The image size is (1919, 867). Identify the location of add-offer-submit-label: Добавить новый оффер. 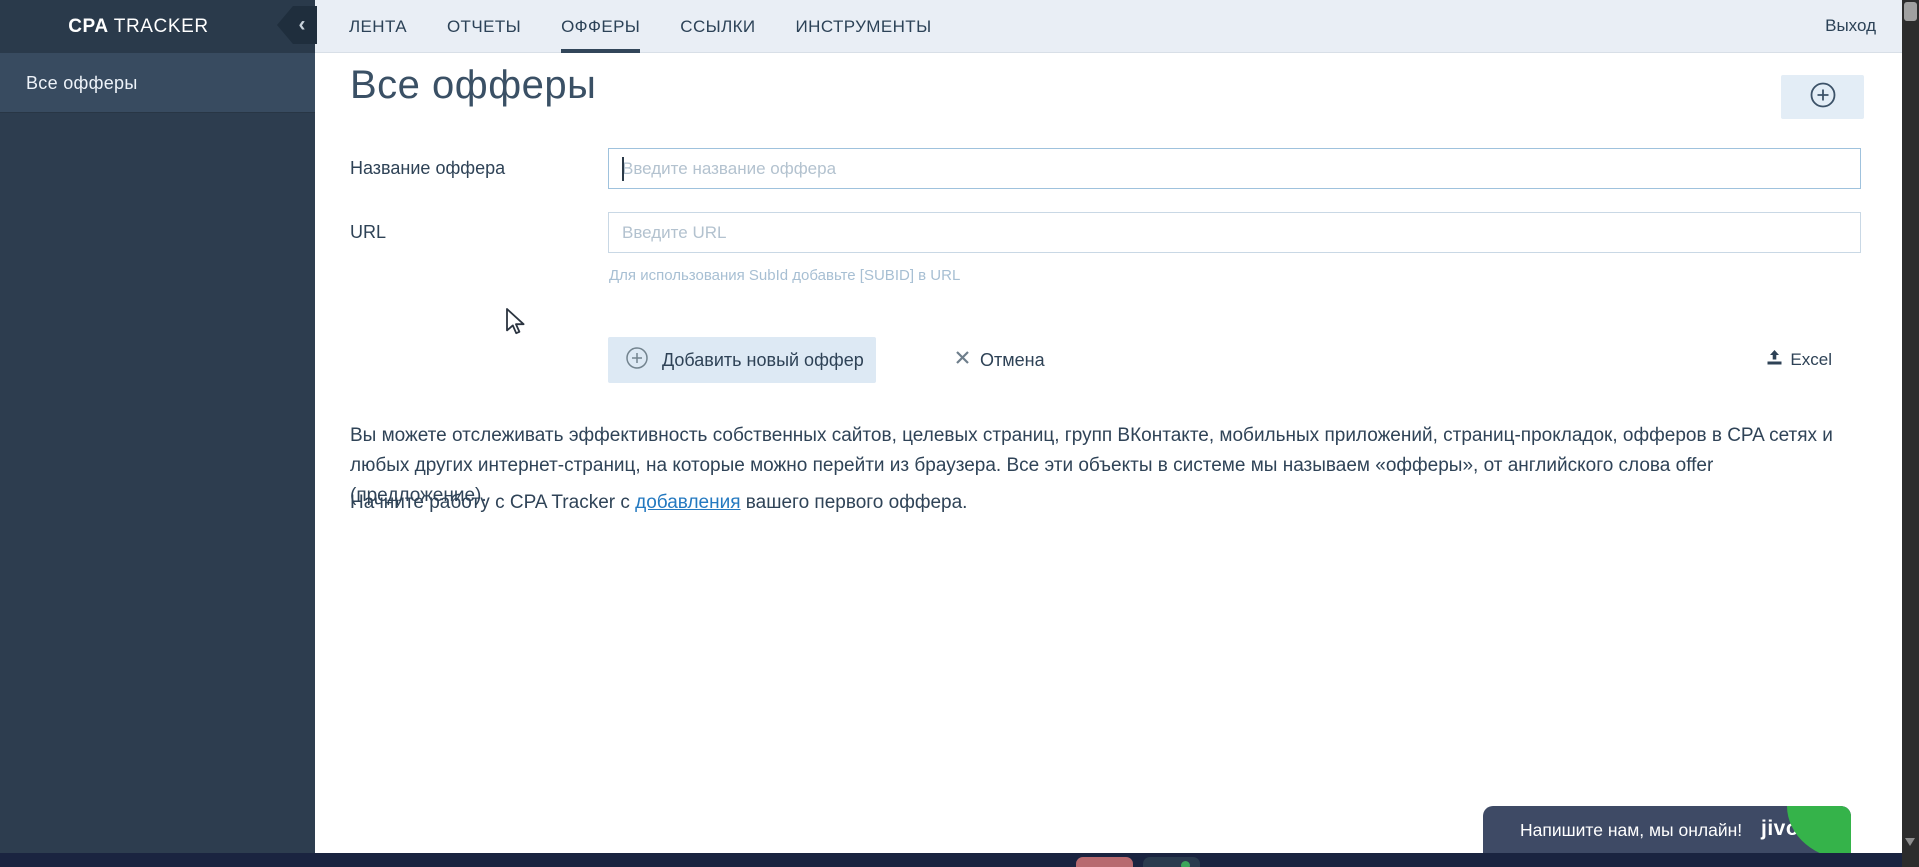
(763, 359).